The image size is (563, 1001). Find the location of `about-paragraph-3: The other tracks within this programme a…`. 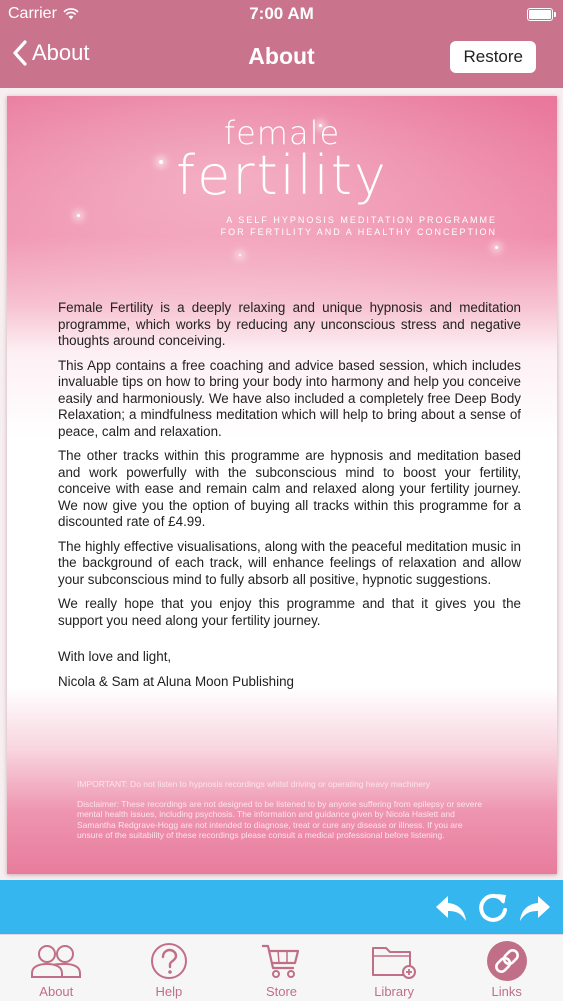

about-paragraph-3: The other tracks within this programme a… is located at coordinates (289, 488).